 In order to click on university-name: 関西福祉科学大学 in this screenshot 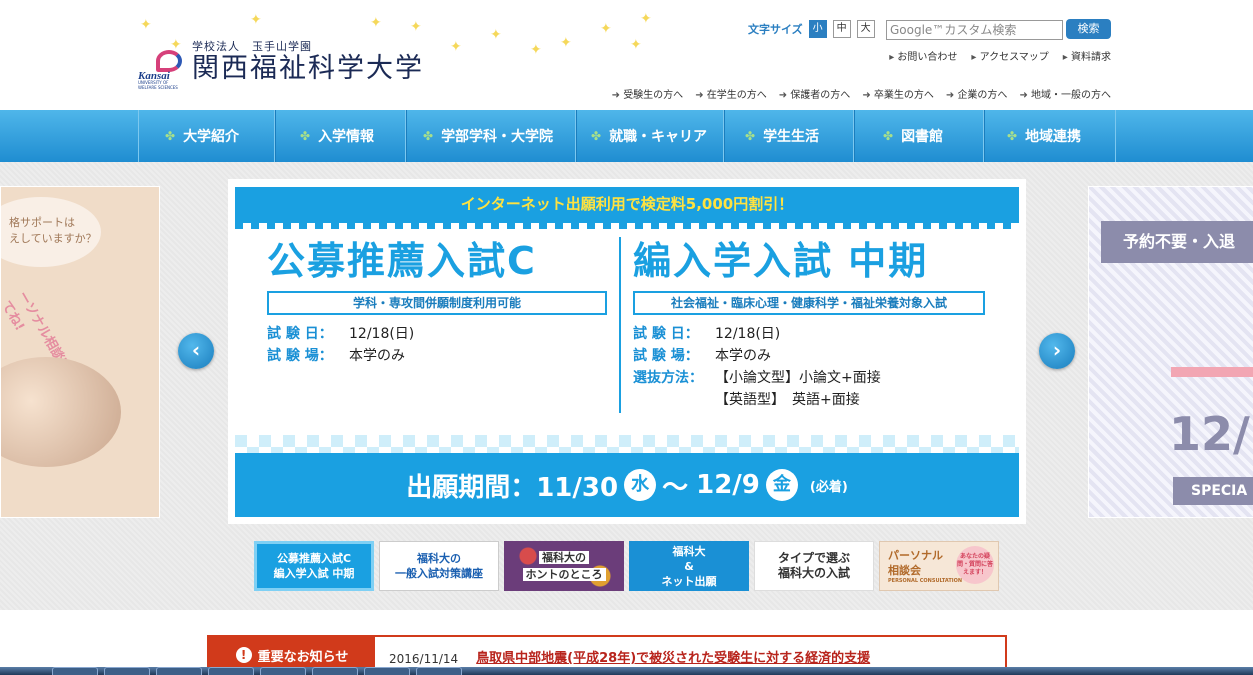, I will do `click(308, 68)`.